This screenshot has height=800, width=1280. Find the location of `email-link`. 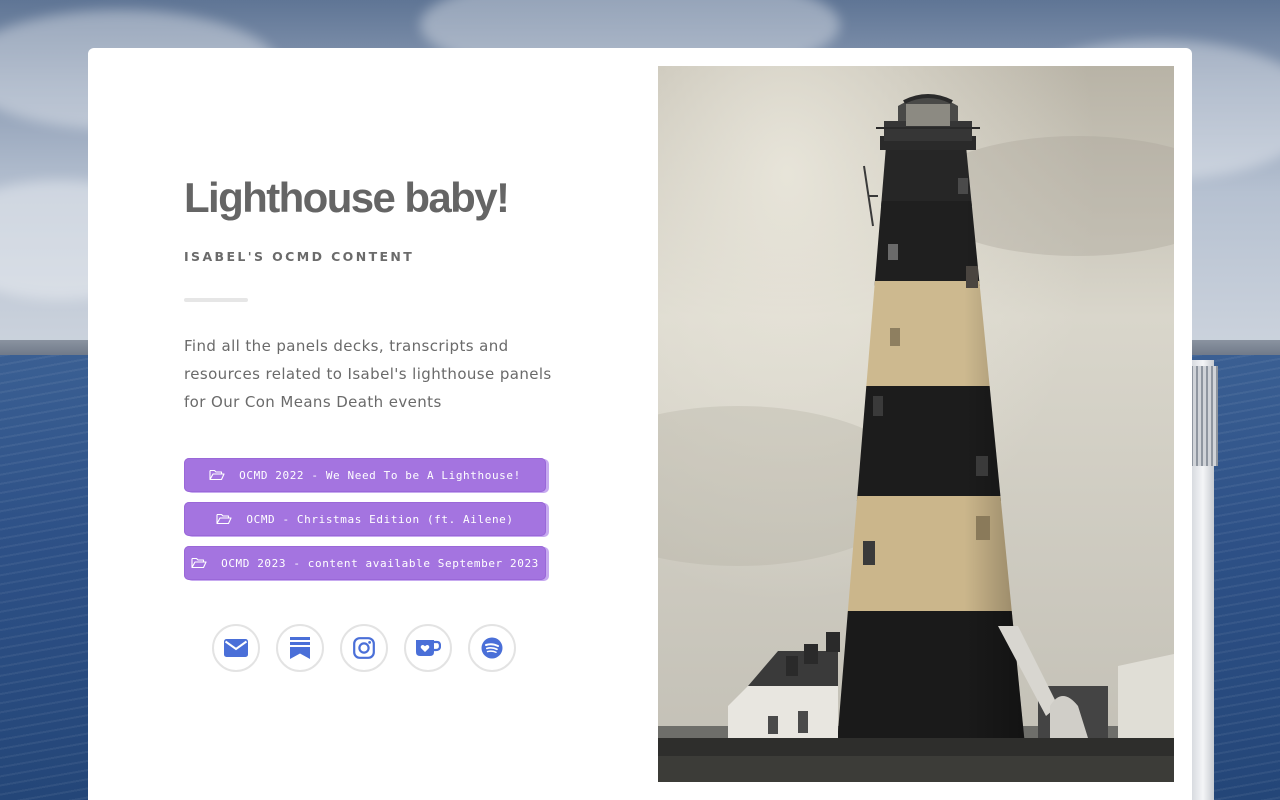

email-link is located at coordinates (236, 648).